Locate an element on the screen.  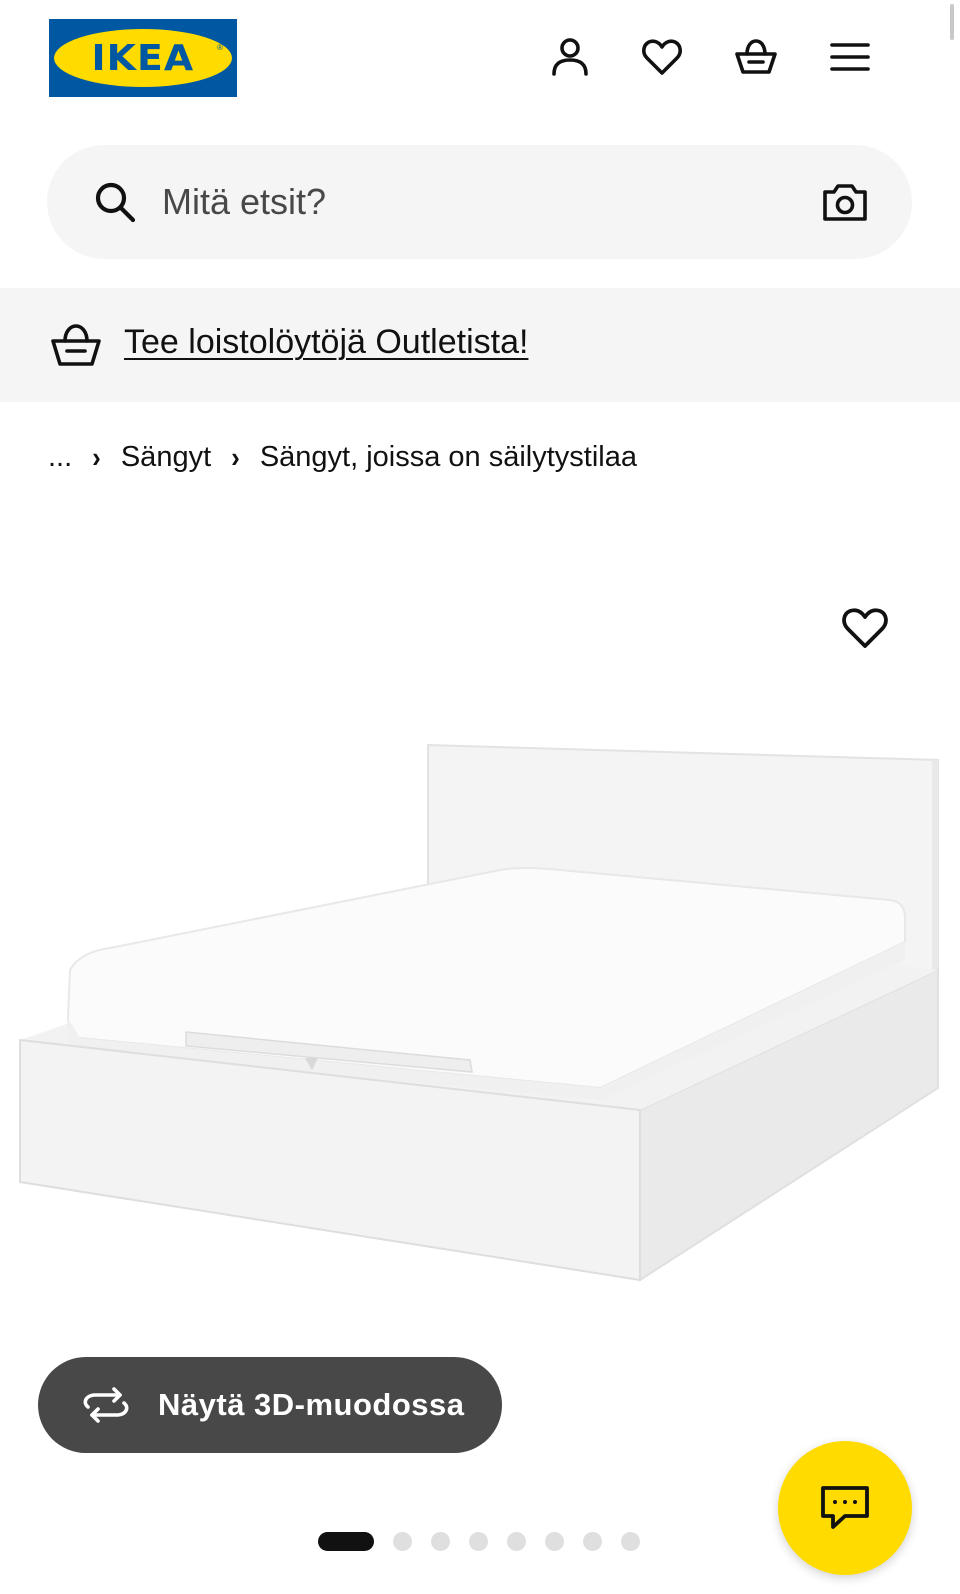
chat-button is located at coordinates (845, 1508).